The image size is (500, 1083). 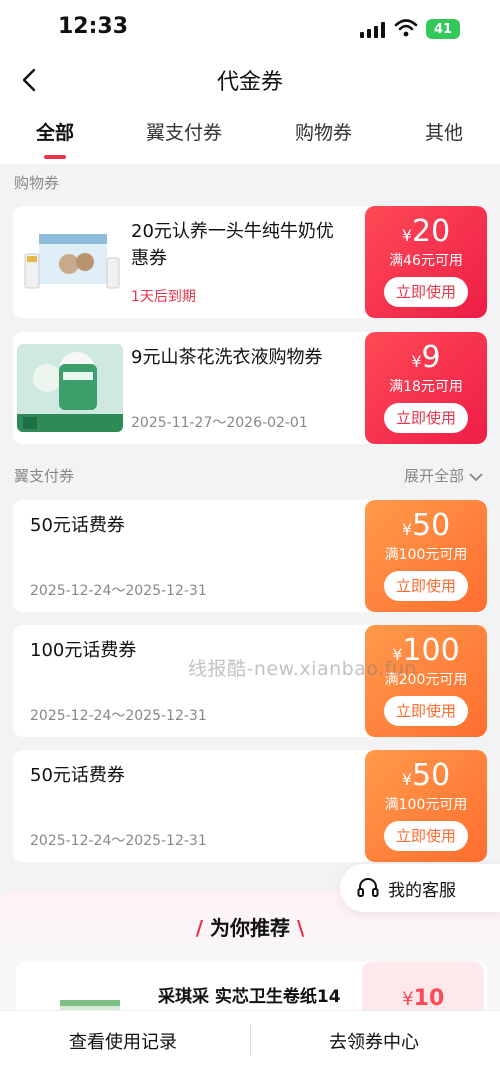 What do you see at coordinates (249, 82) in the screenshot?
I see `page-title: 代金券` at bounding box center [249, 82].